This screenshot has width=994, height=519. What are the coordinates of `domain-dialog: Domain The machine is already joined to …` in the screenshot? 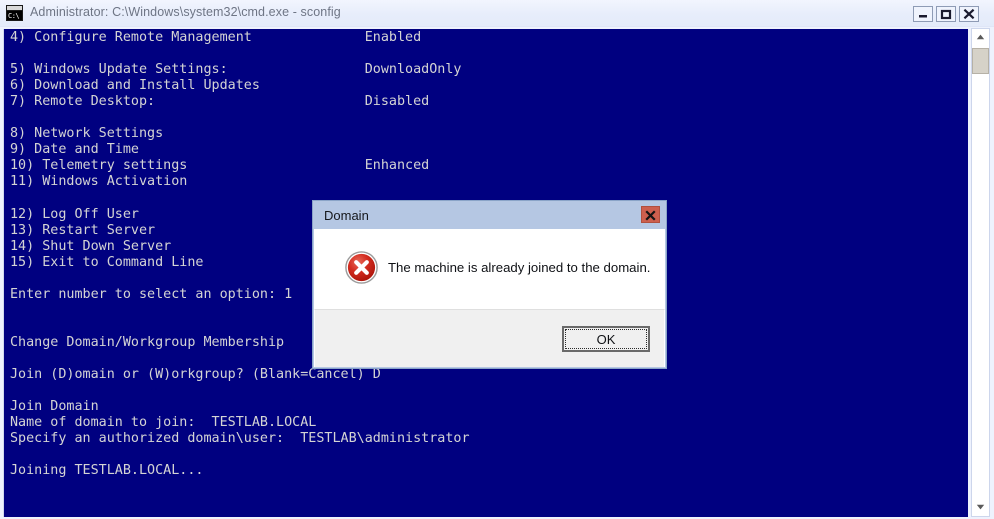 It's located at (489, 284).